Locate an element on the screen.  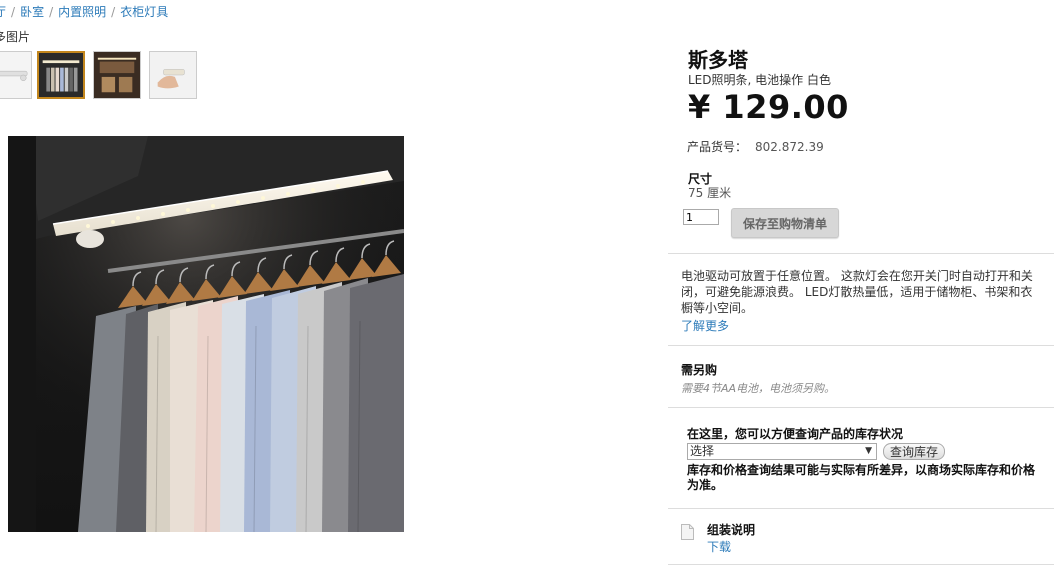
stock-disclaimer-line: 库存和价格查询结果可能与实际有所差异，以商场实际库存和价格 is located at coordinates (861, 470).